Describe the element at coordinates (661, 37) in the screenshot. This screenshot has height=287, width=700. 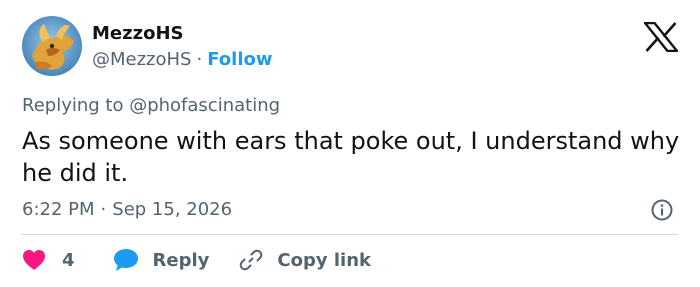
I see `x-logo-icon` at that location.